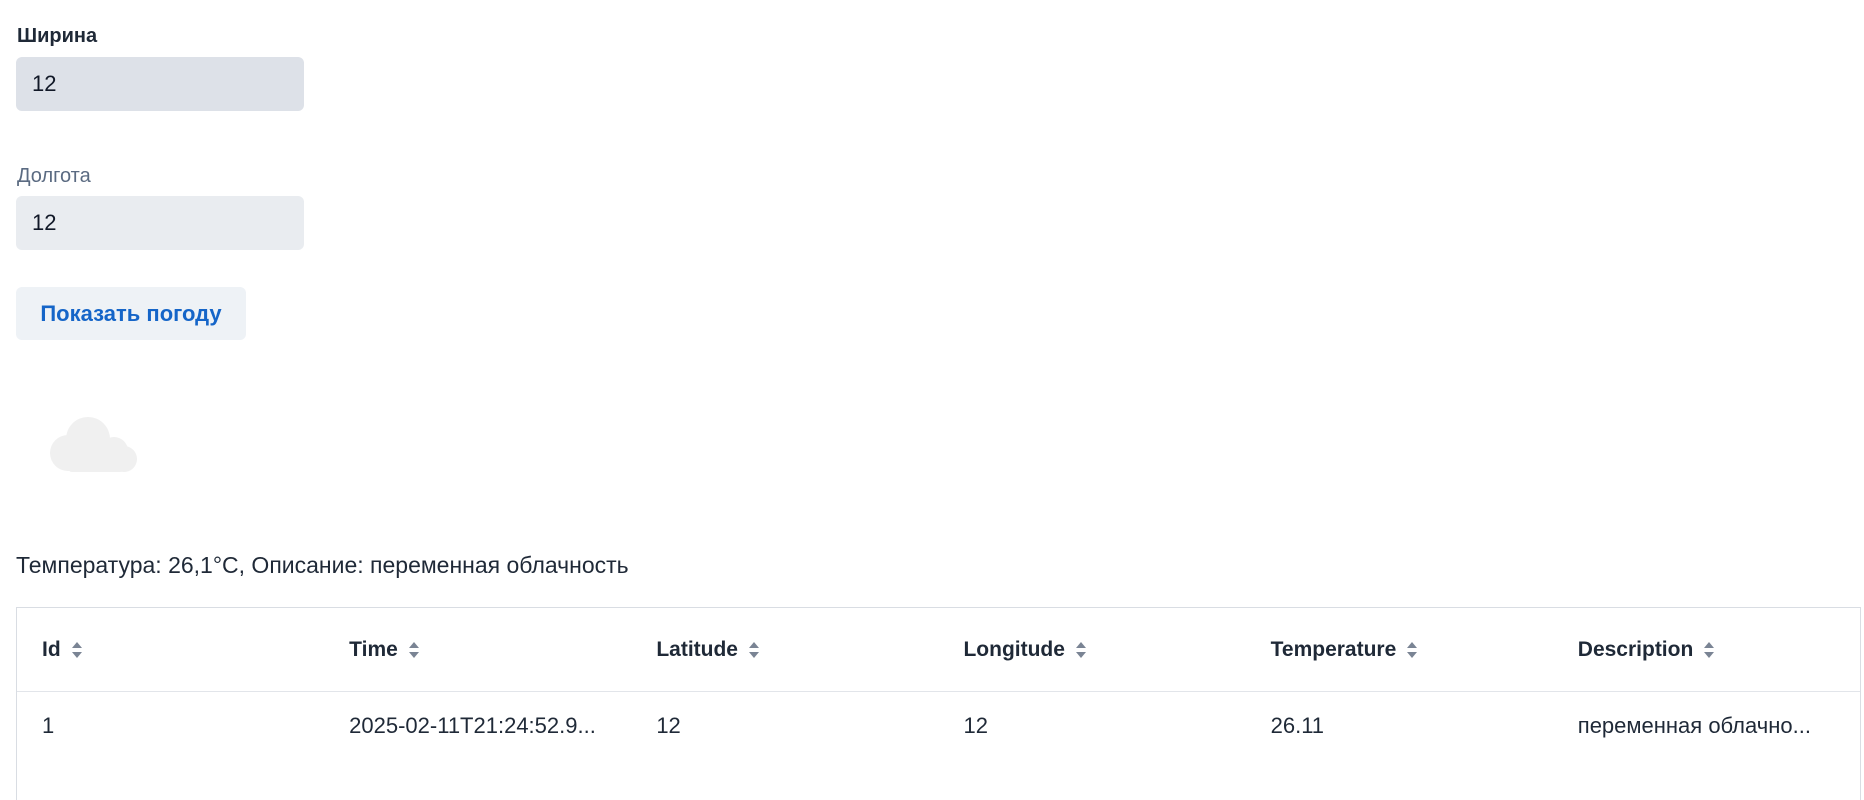  What do you see at coordinates (48, 725) in the screenshot?
I see `cell-id: 1` at bounding box center [48, 725].